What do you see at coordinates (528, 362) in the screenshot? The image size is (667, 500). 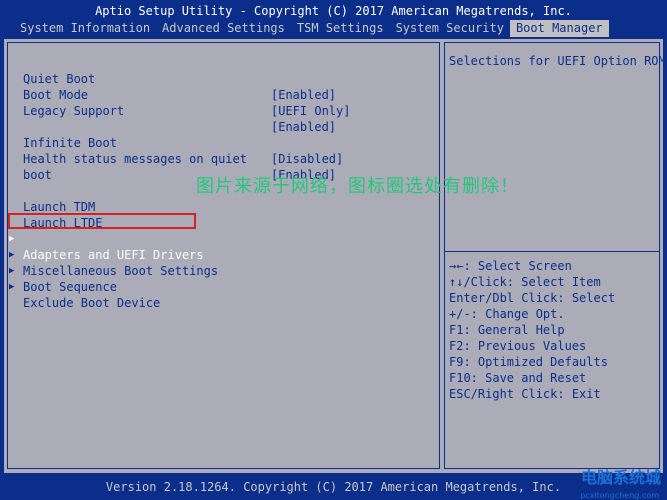 I see `key-hint: F9: Optimized Defaults` at bounding box center [528, 362].